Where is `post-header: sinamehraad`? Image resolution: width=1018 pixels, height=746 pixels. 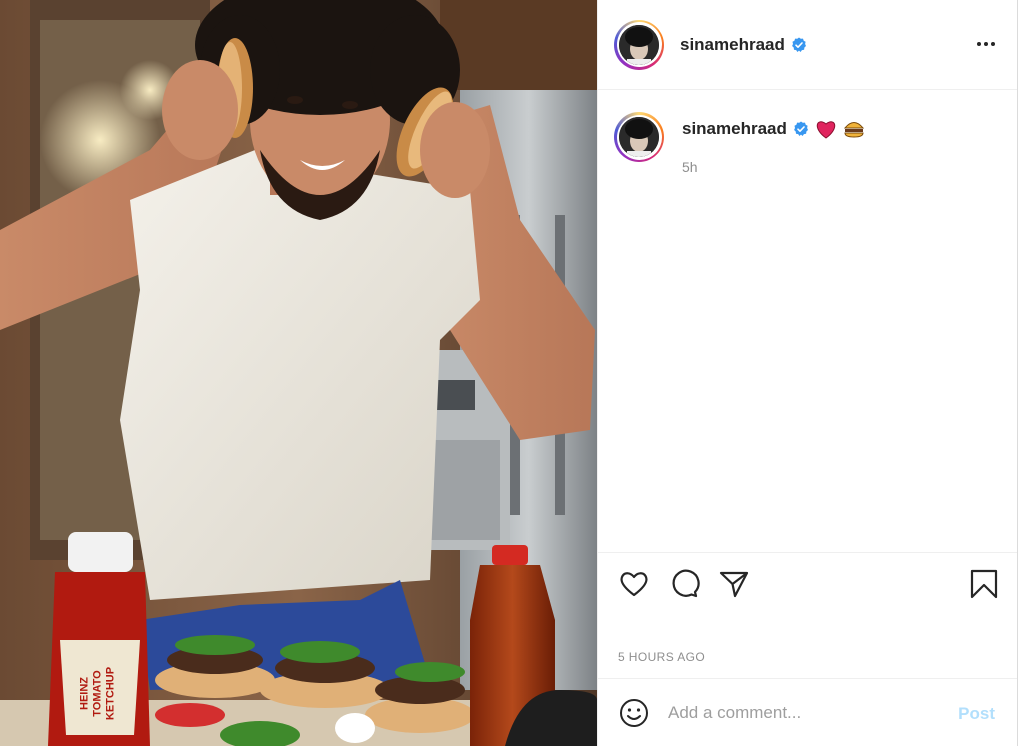 post-header: sinamehraad is located at coordinates (807, 45).